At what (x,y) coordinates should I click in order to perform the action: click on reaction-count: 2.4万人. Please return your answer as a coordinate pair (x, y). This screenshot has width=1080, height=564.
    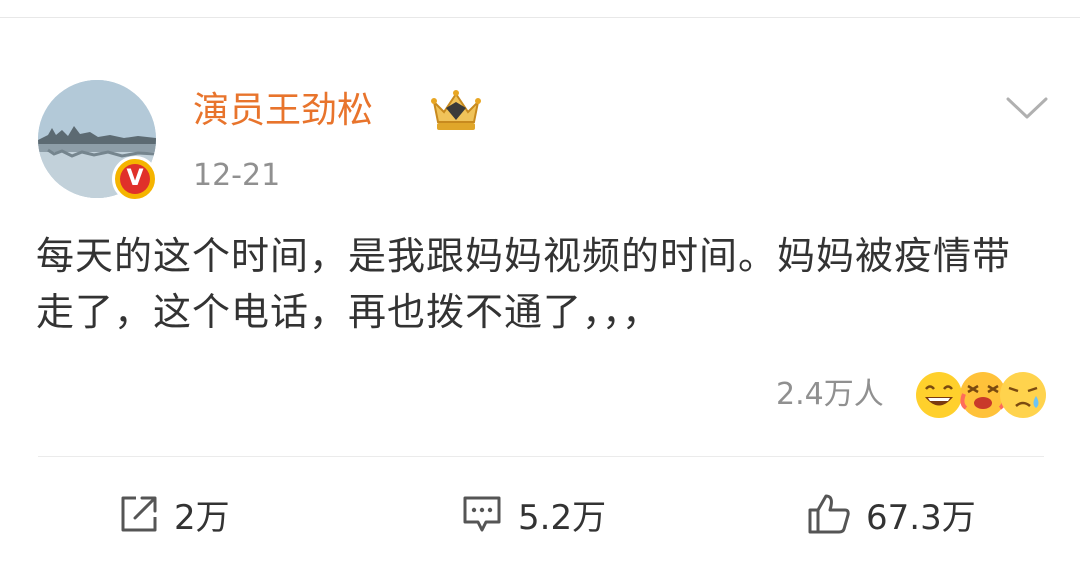
    Looking at the image, I should click on (830, 395).